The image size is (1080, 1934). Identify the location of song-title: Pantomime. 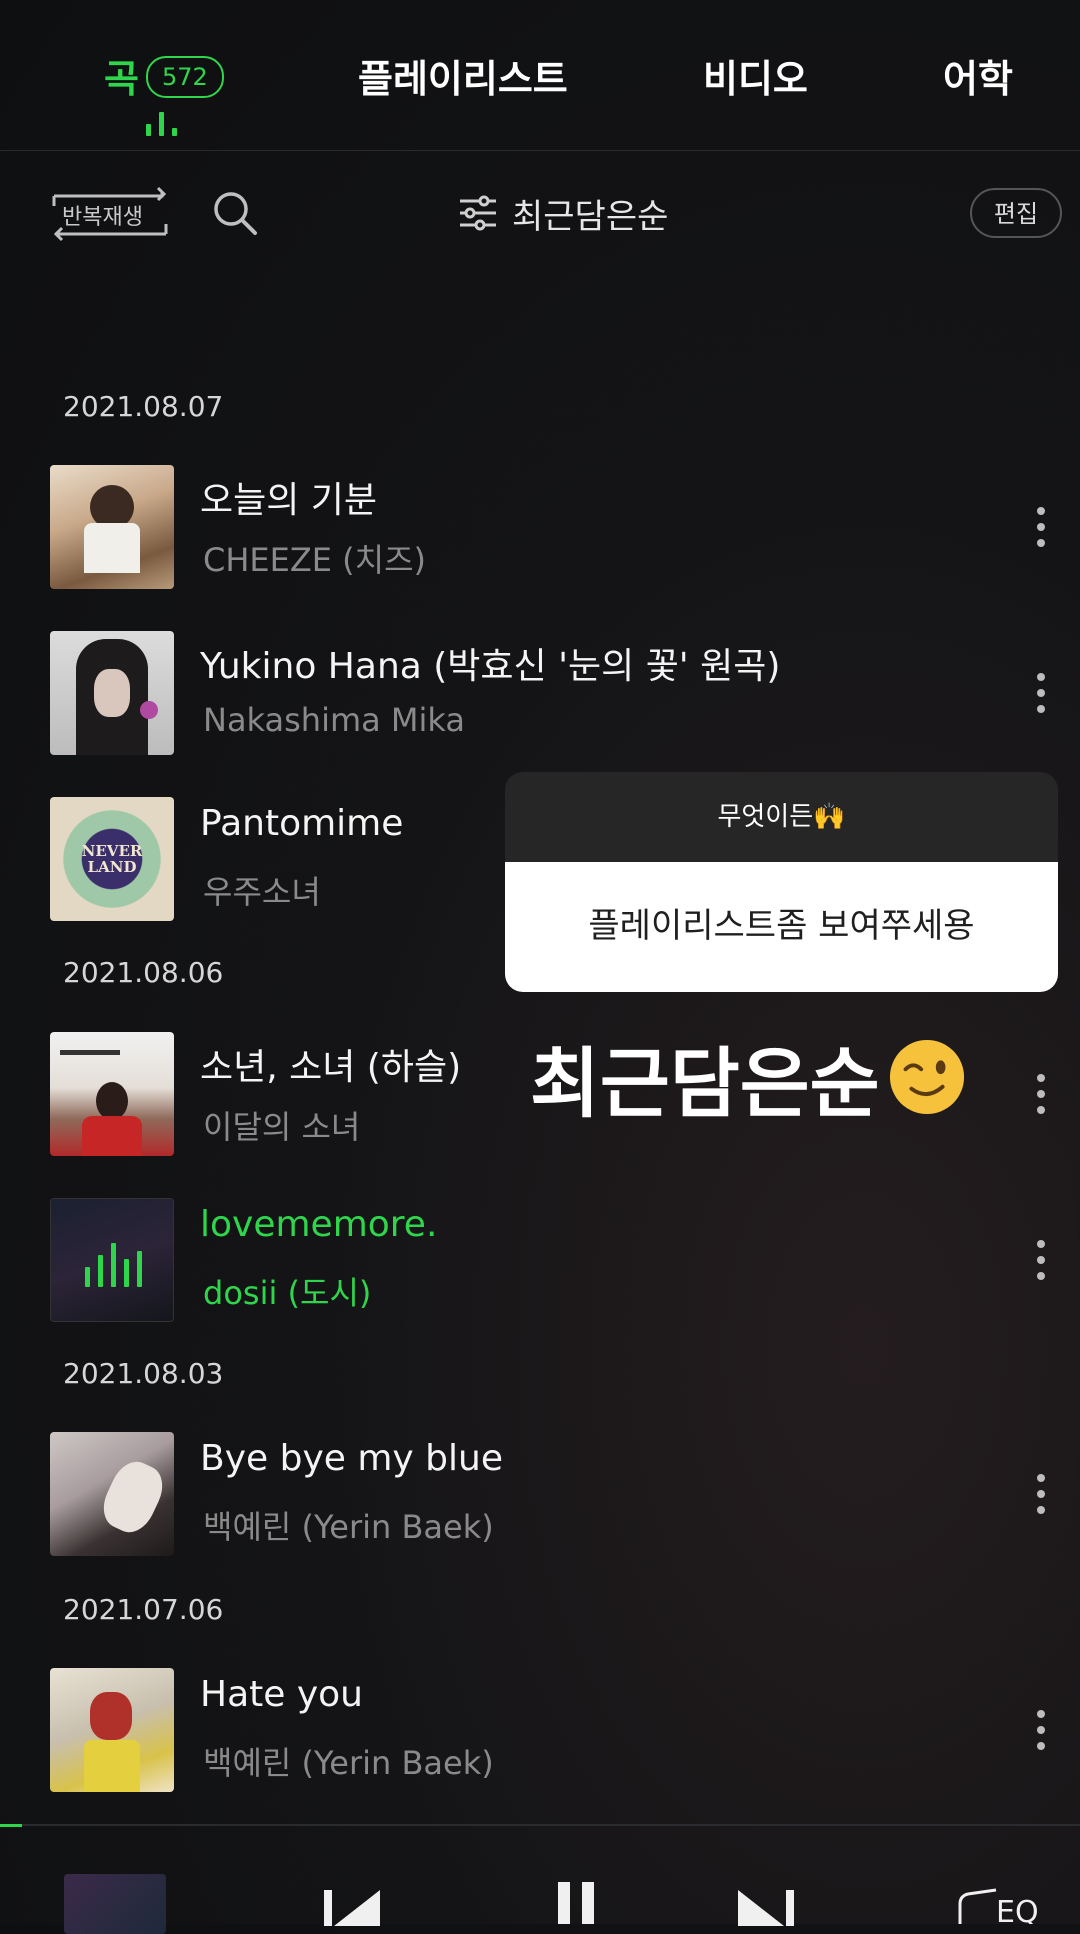
(302, 823).